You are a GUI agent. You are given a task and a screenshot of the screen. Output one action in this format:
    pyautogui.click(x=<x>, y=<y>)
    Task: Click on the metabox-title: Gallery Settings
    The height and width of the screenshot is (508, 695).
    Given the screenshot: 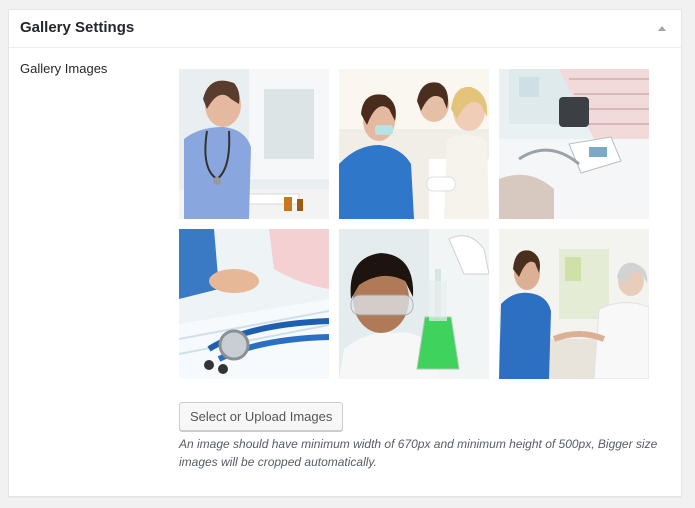 What is the action you would take?
    pyautogui.click(x=77, y=27)
    